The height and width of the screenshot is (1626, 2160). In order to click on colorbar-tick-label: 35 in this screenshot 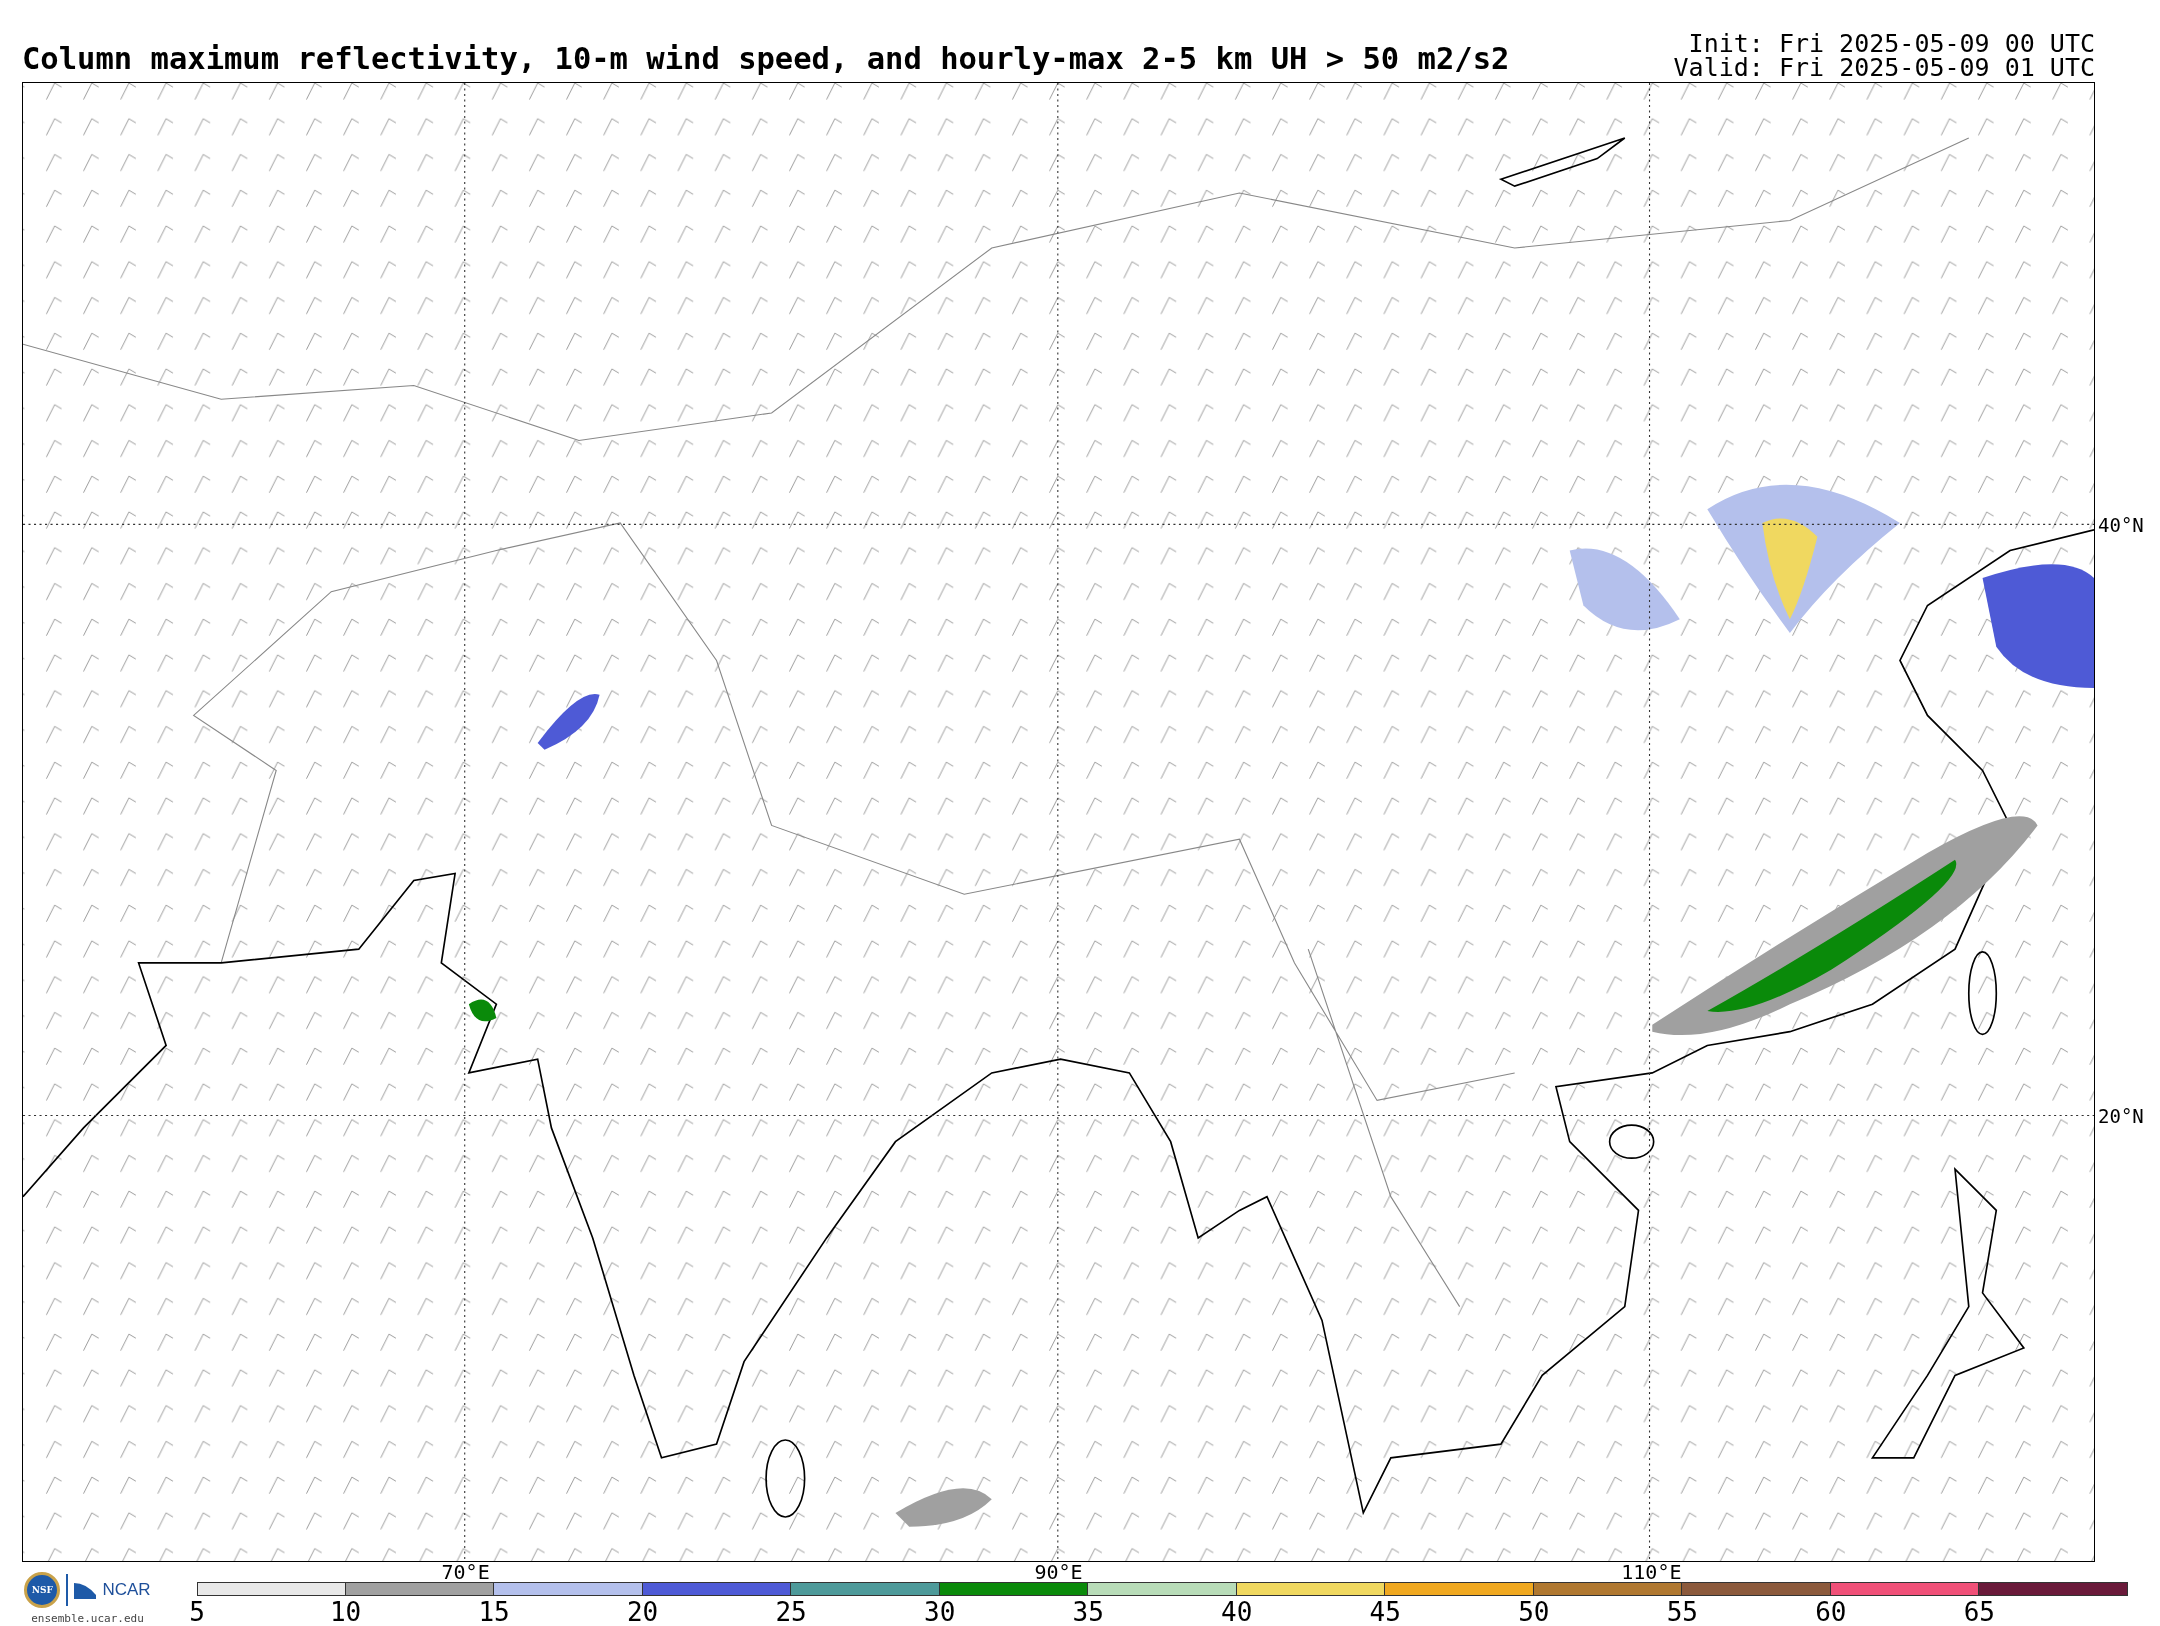, I will do `click(1088, 1612)`.